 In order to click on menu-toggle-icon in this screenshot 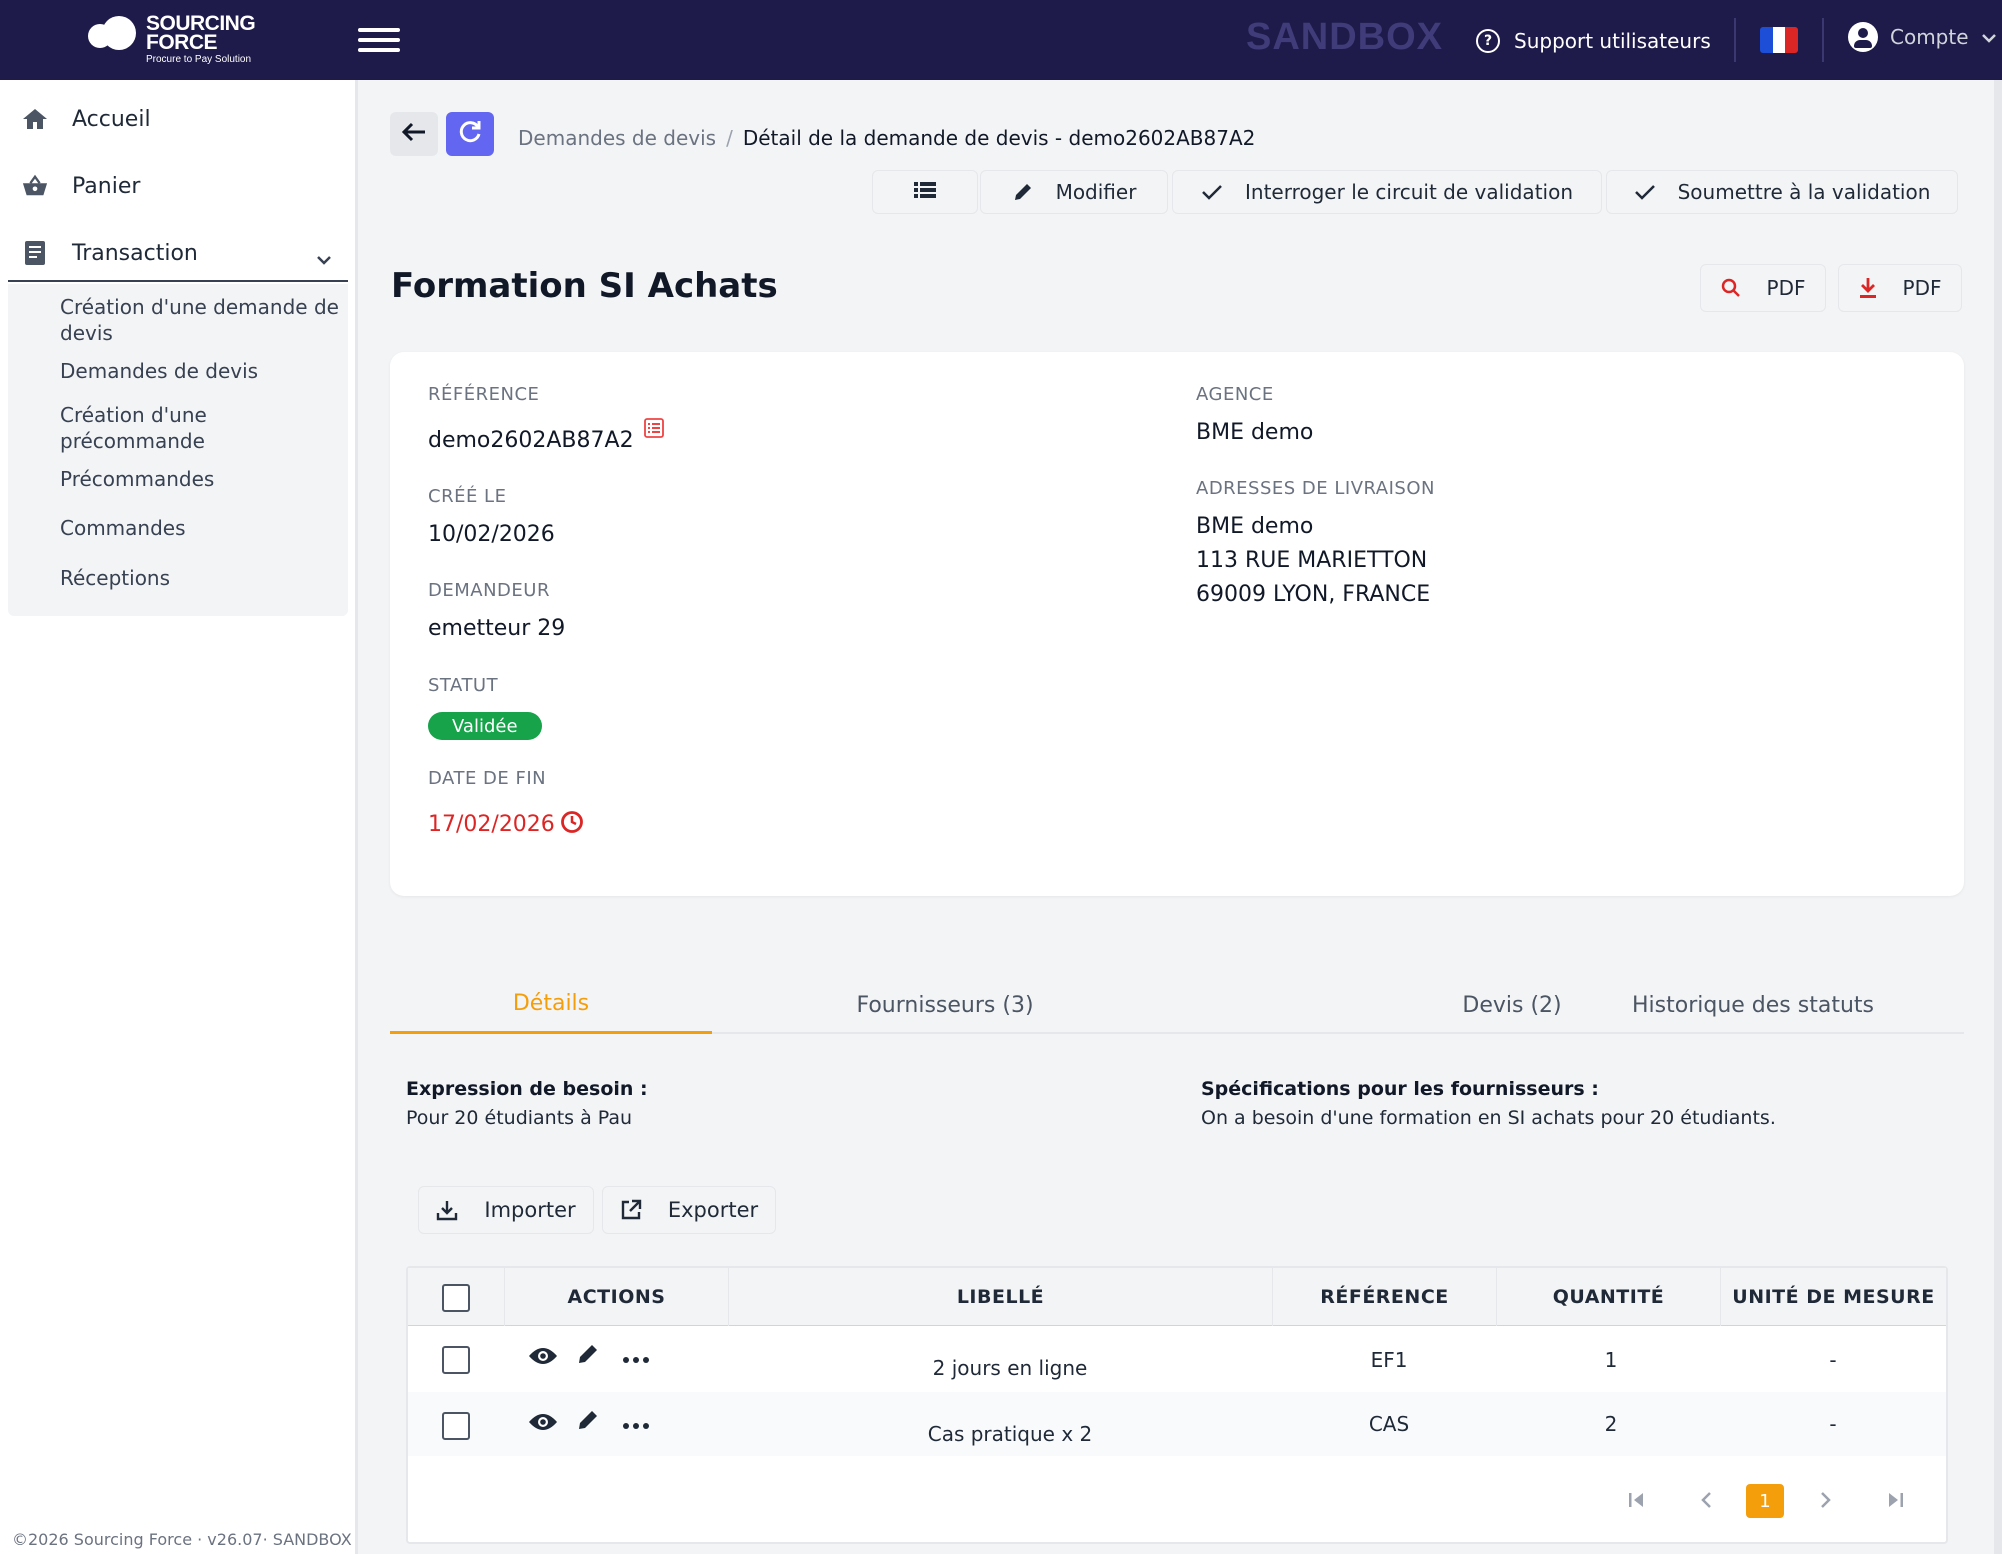, I will do `click(379, 41)`.